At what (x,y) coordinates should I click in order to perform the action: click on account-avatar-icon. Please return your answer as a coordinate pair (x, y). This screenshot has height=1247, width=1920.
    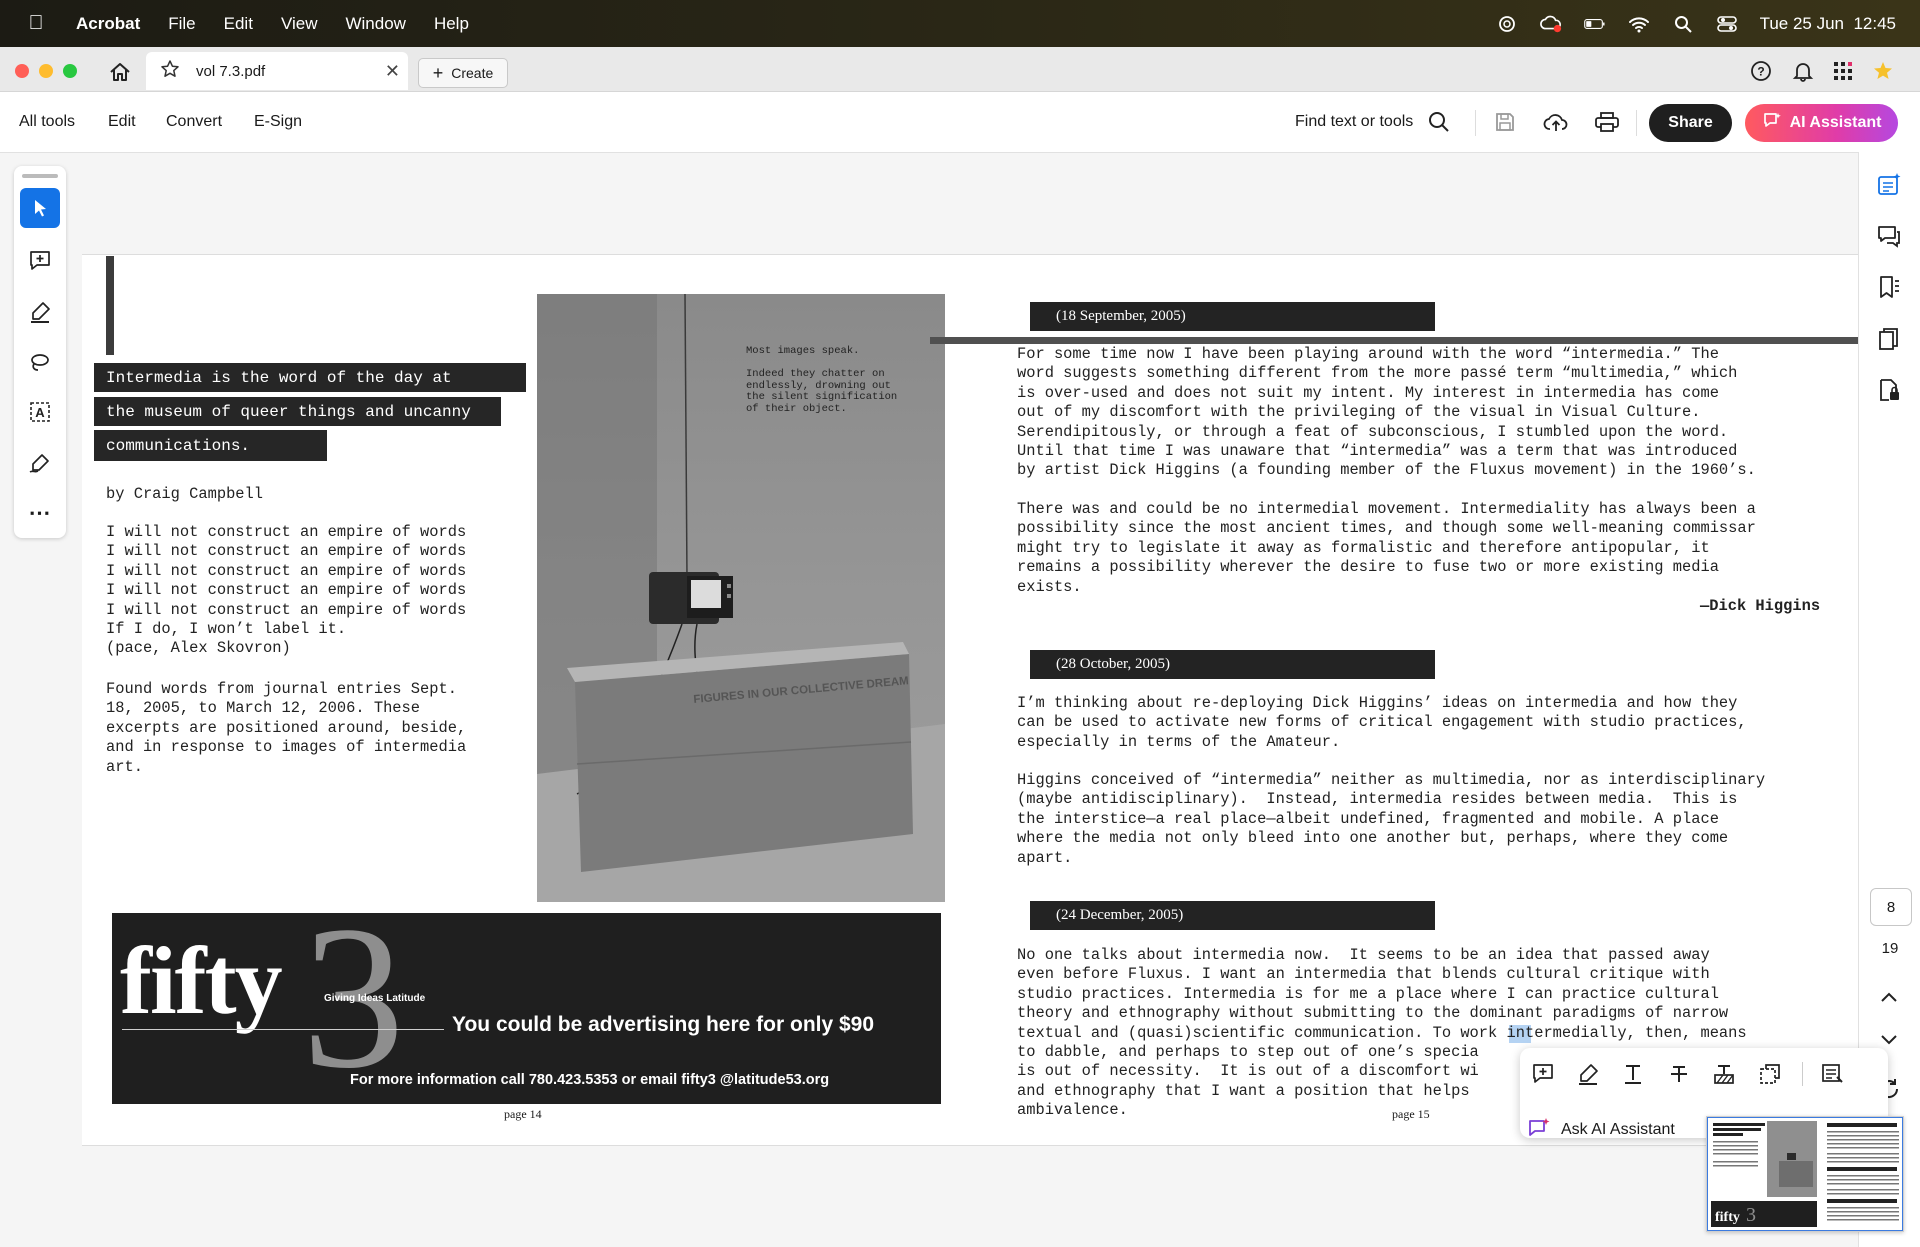
    Looking at the image, I should click on (1884, 72).